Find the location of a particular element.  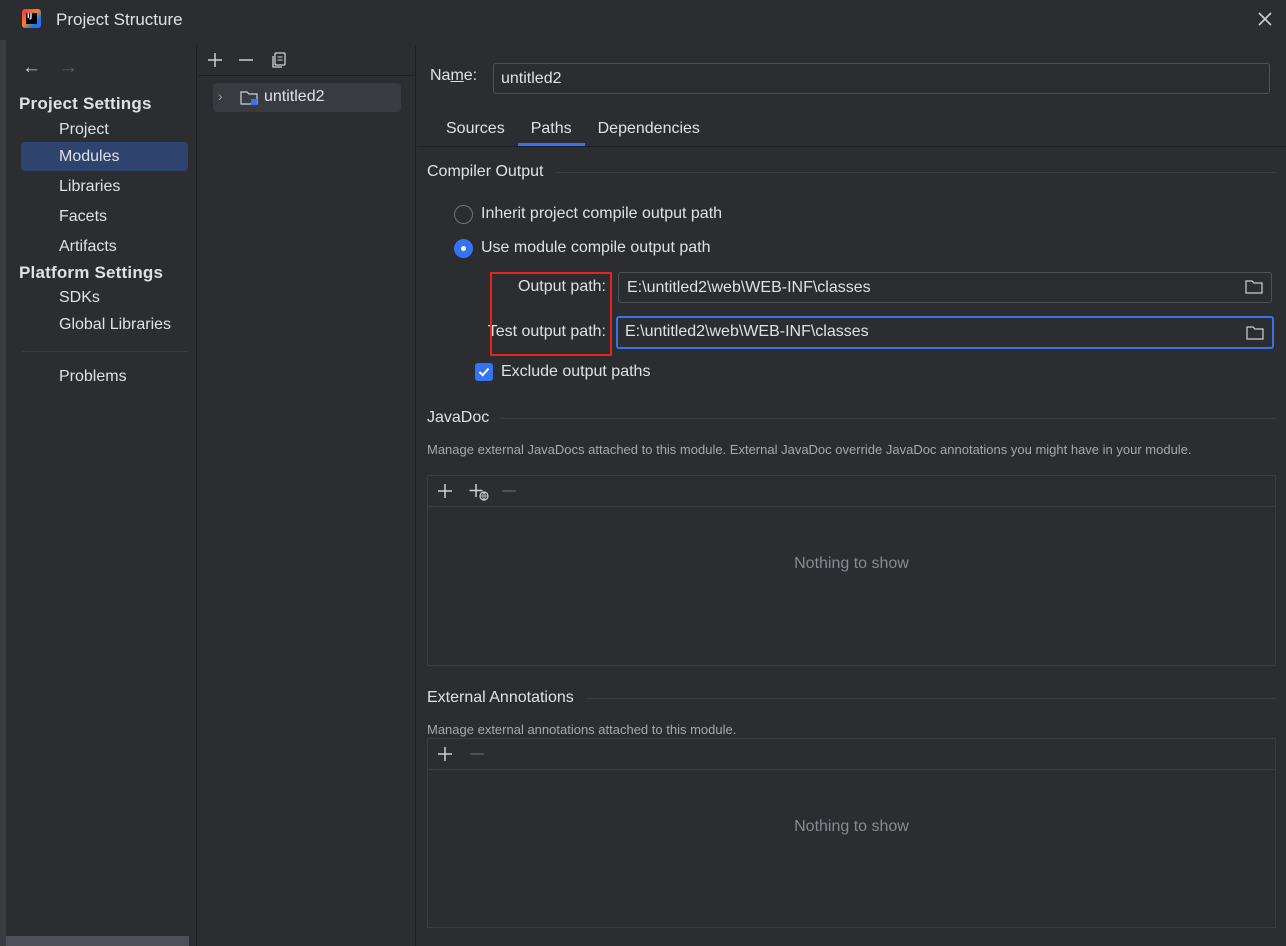

close-icon is located at coordinates (1265, 19).